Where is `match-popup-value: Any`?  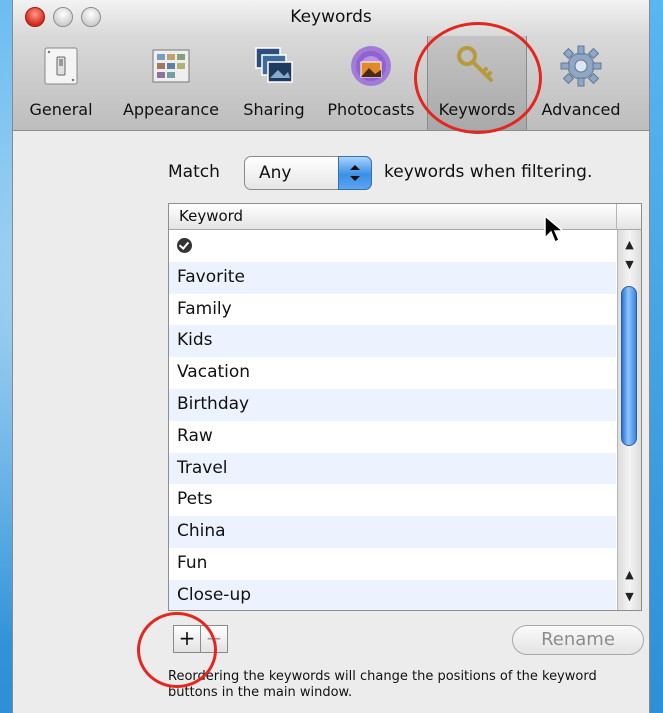 match-popup-value: Any is located at coordinates (275, 173).